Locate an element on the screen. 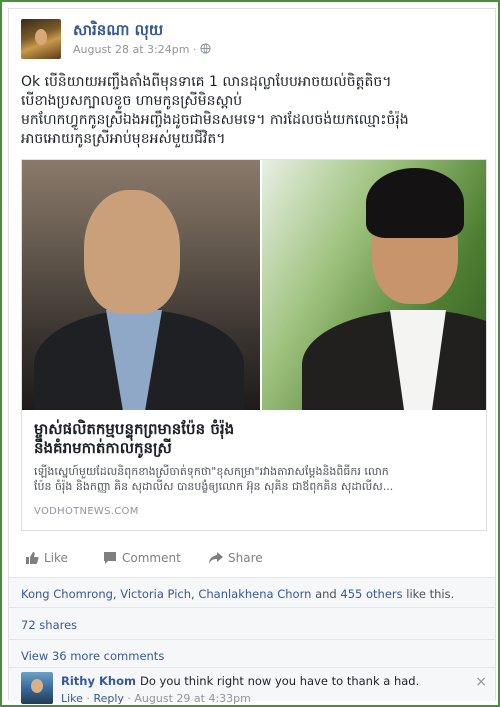 The width and height of the screenshot is (500, 707). like-button: Like is located at coordinates (46, 558).